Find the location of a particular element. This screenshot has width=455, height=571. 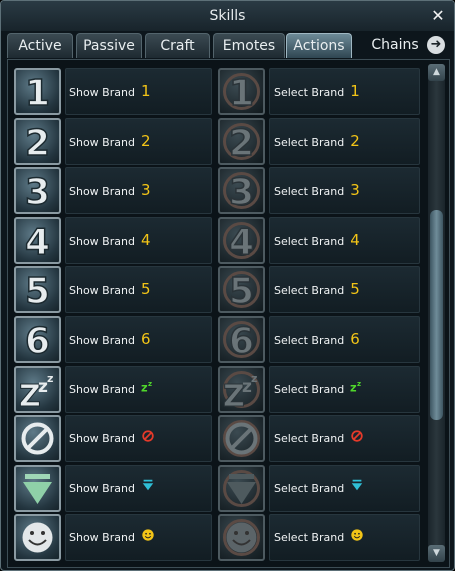

svg-text: 5 is located at coordinates (37, 291).